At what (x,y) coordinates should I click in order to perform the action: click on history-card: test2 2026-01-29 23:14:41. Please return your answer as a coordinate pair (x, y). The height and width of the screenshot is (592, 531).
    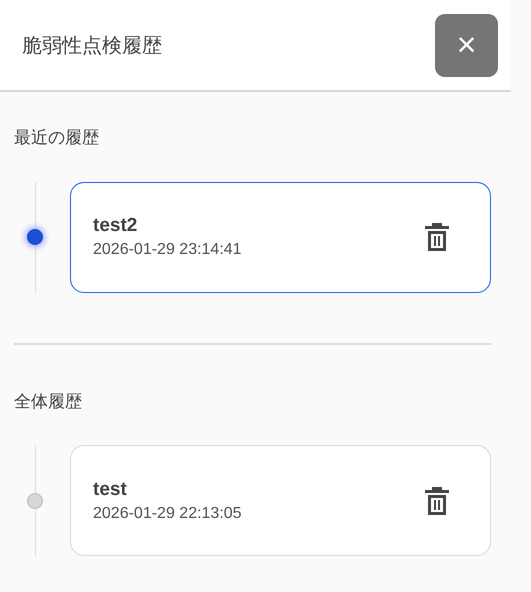
    Looking at the image, I should click on (280, 237).